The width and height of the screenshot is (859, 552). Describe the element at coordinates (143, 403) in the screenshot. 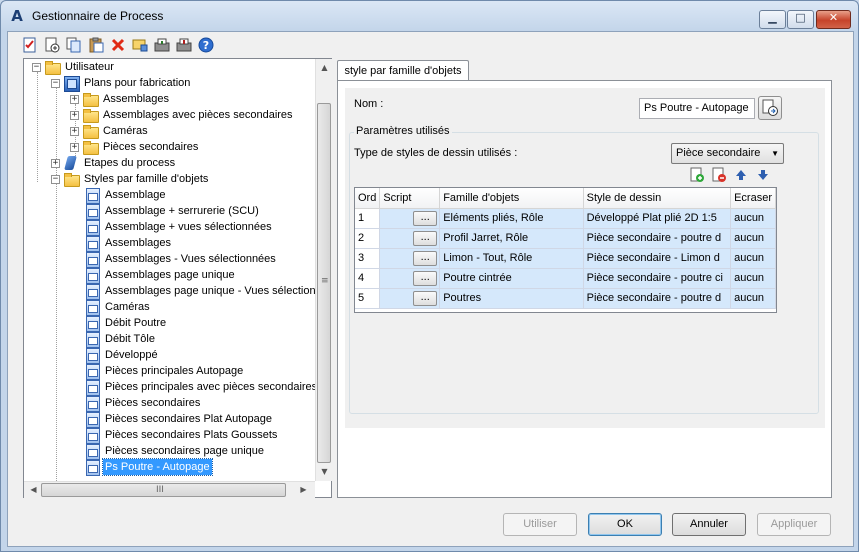

I see `tree-style-item: Pièces secondaires` at that location.